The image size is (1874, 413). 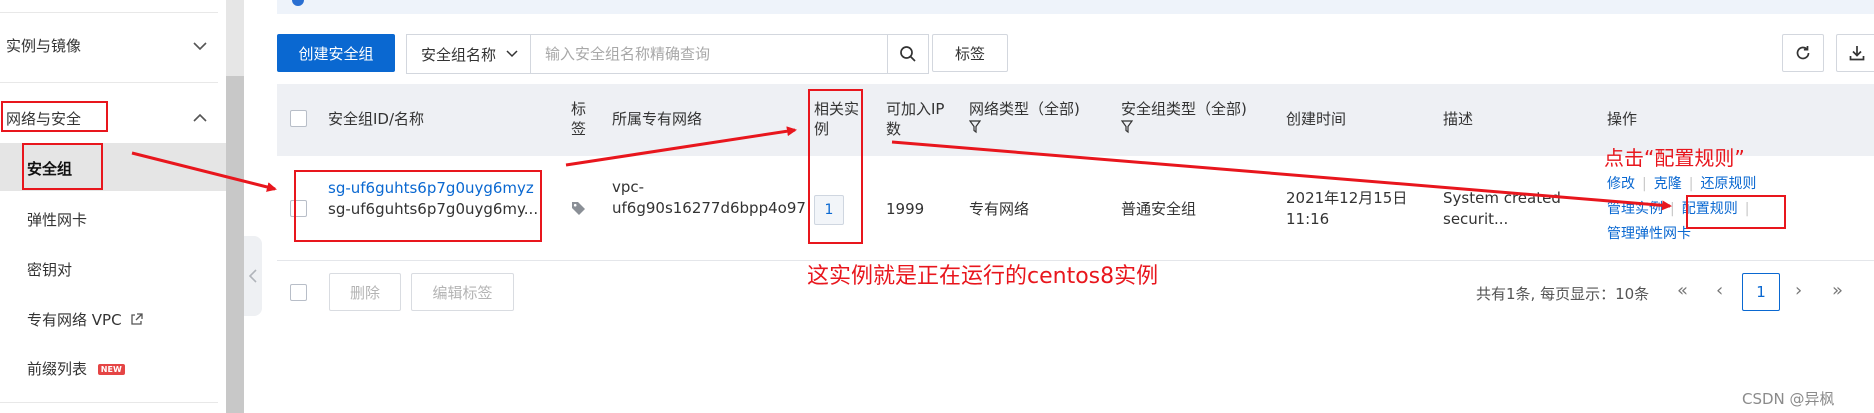 What do you see at coordinates (1788, 399) in the screenshot?
I see `watermark: CSDN @异枫` at bounding box center [1788, 399].